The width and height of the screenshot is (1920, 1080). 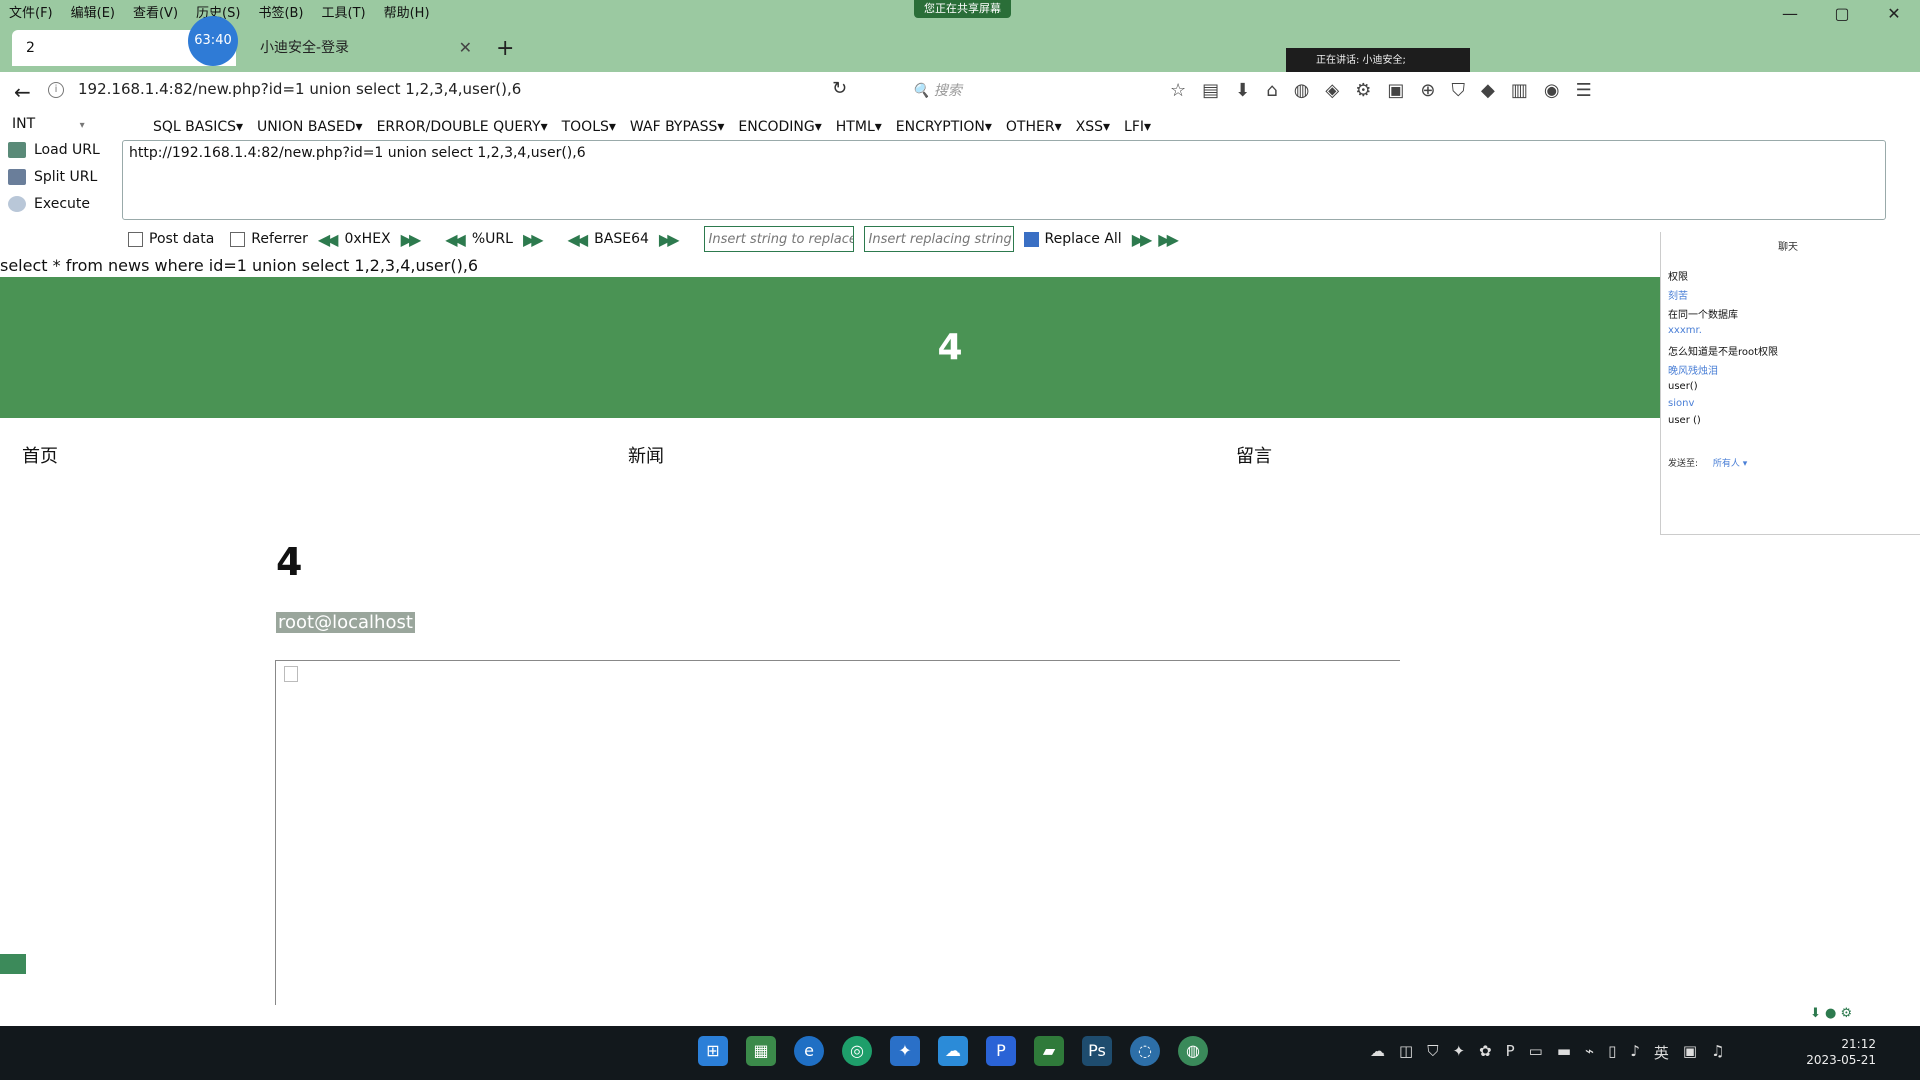 What do you see at coordinates (269, 239) in the screenshot?
I see `referrer-checkbox: Referrer` at bounding box center [269, 239].